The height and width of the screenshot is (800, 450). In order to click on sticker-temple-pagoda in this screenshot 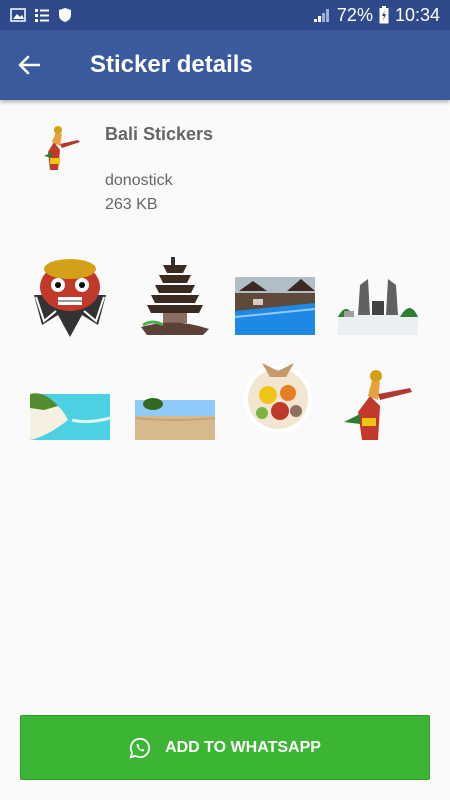, I will do `click(175, 297)`.